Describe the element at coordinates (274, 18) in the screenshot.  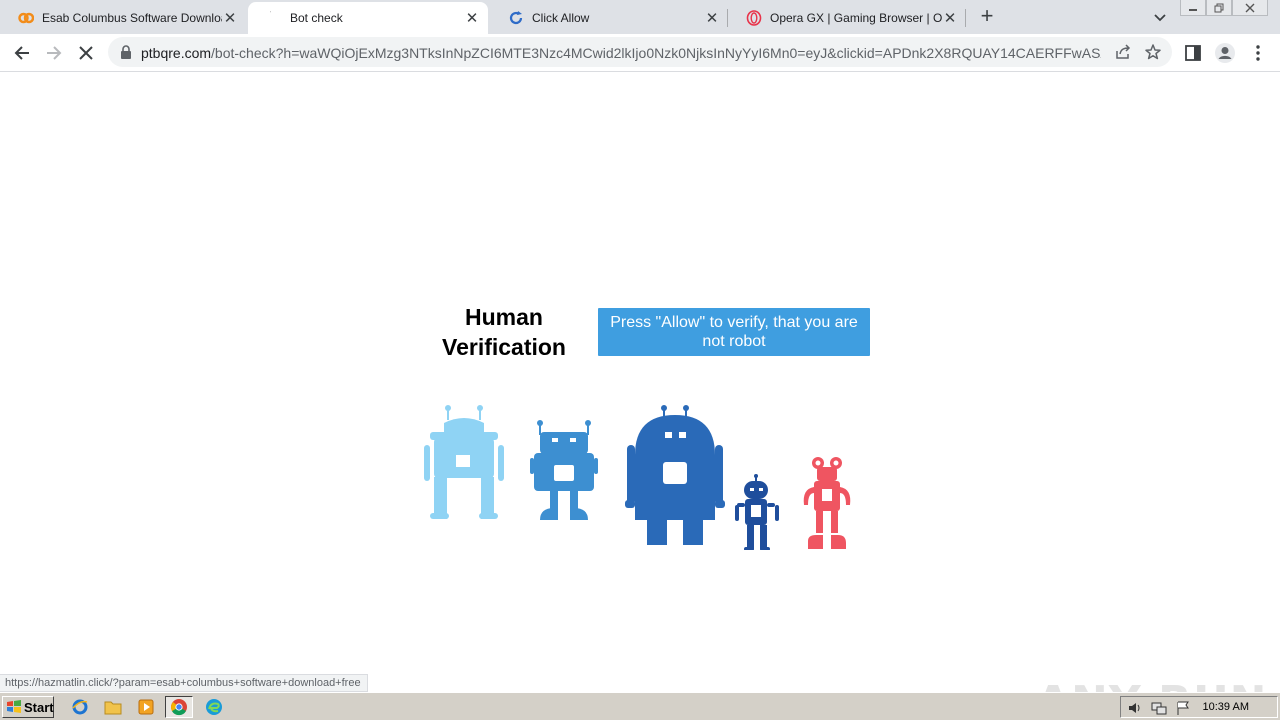
I see `blank-icon` at that location.